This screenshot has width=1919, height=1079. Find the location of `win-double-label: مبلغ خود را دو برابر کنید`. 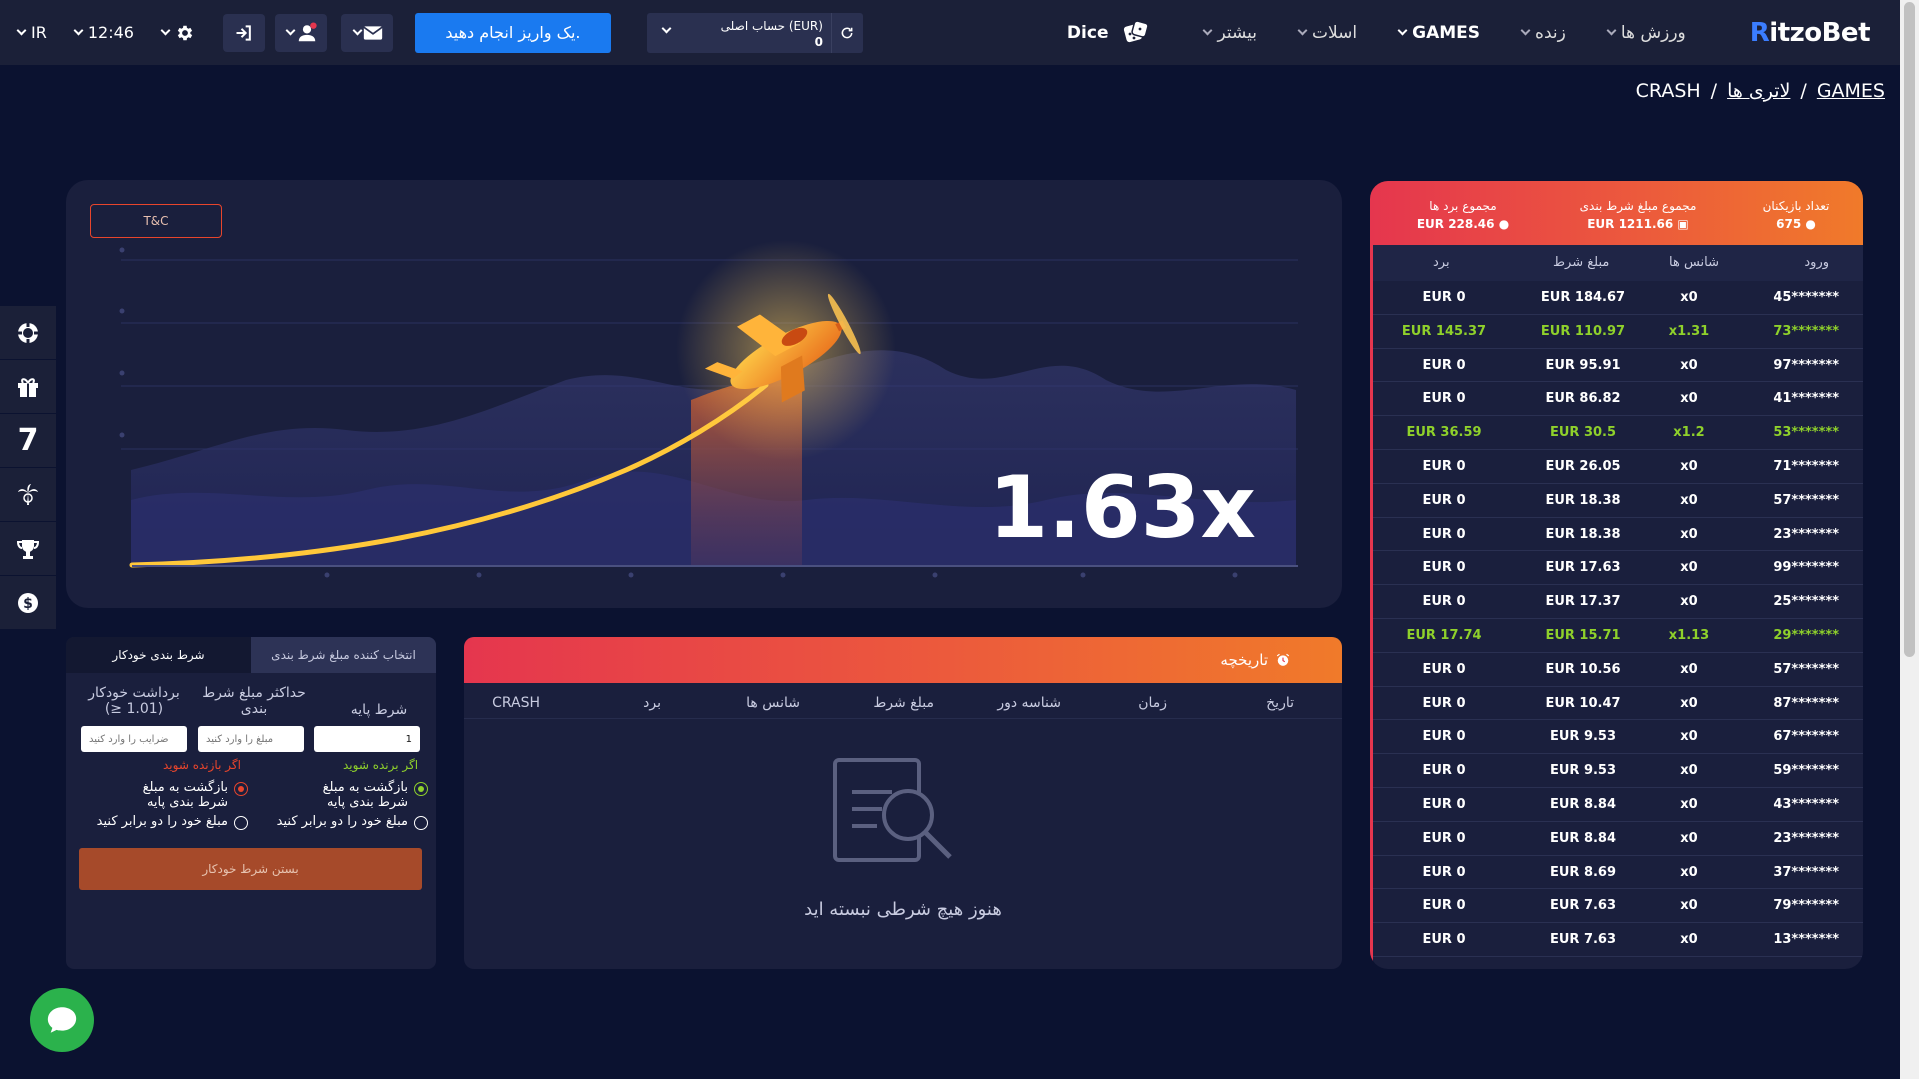

win-double-label: مبلغ خود را دو برابر کنید is located at coordinates (342, 821).